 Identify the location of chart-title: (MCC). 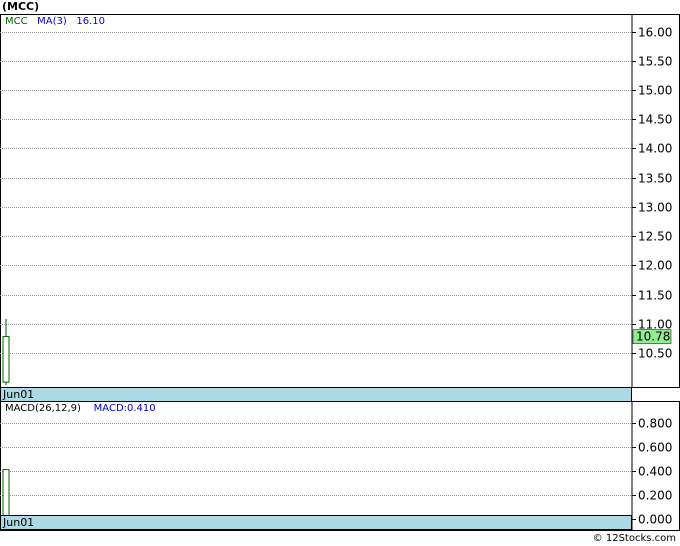
(21, 6).